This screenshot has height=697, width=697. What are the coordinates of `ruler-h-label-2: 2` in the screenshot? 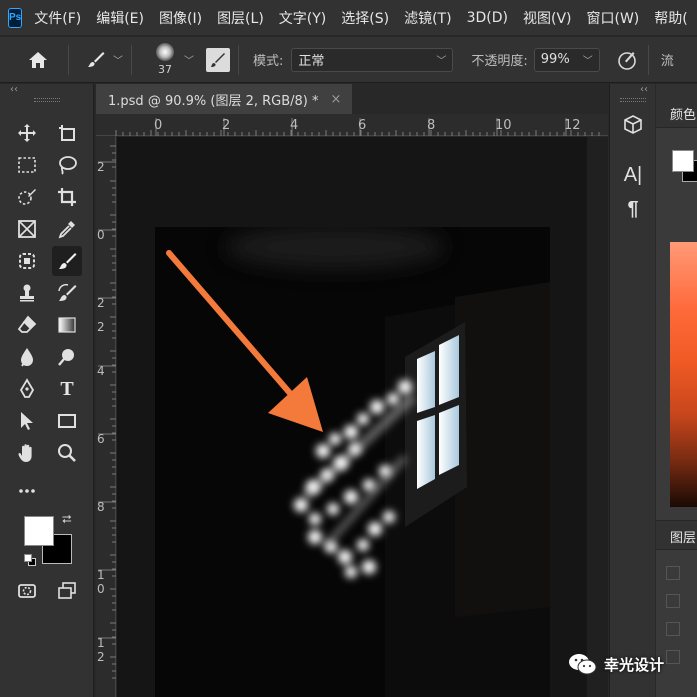 It's located at (226, 125).